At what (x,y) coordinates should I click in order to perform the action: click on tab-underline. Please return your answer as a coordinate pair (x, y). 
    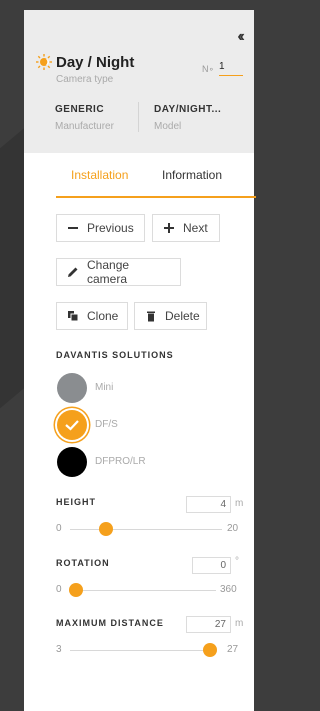
    Looking at the image, I should click on (156, 197).